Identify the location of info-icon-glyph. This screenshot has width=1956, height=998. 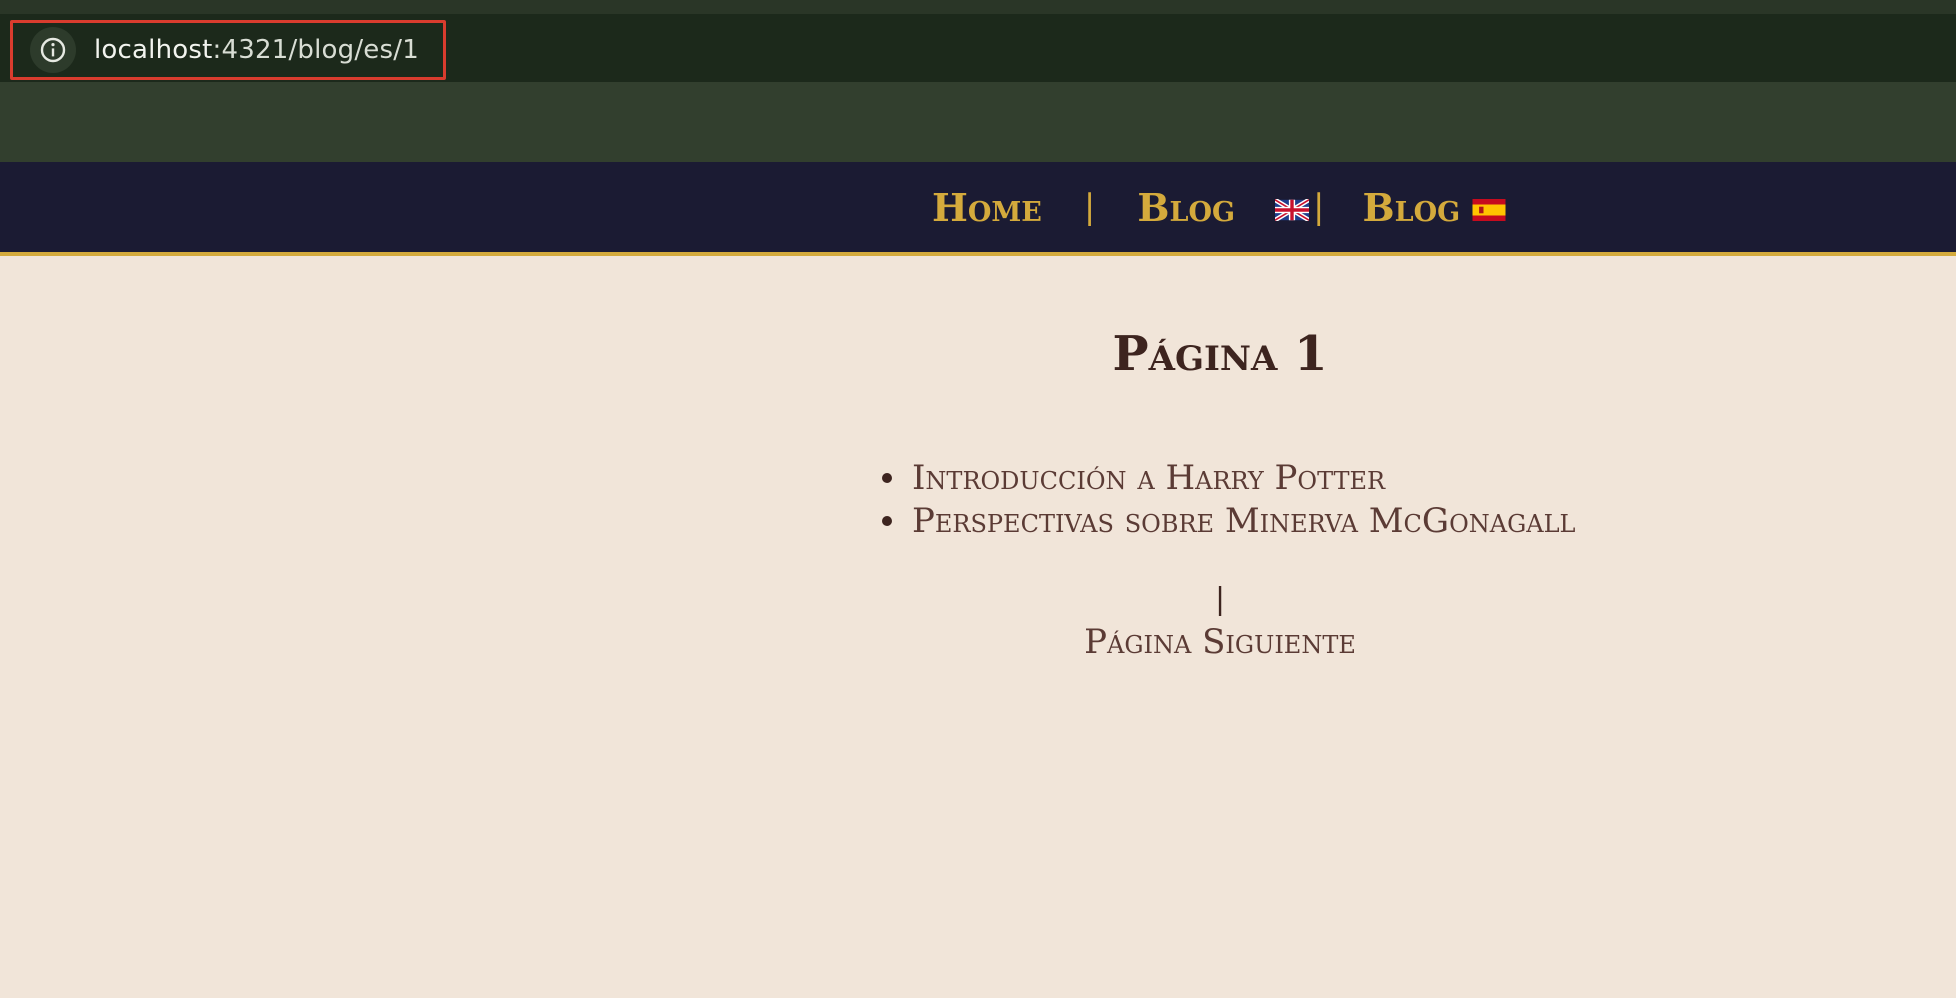
(53, 50).